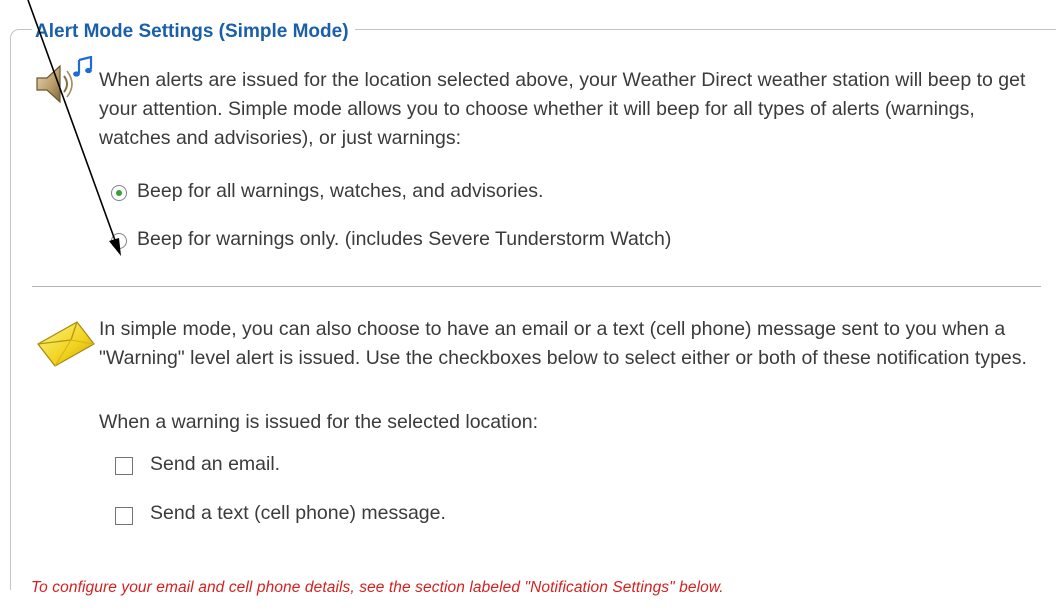 The image size is (1056, 612). What do you see at coordinates (64, 80) in the screenshot?
I see `speaker-music-icon` at bounding box center [64, 80].